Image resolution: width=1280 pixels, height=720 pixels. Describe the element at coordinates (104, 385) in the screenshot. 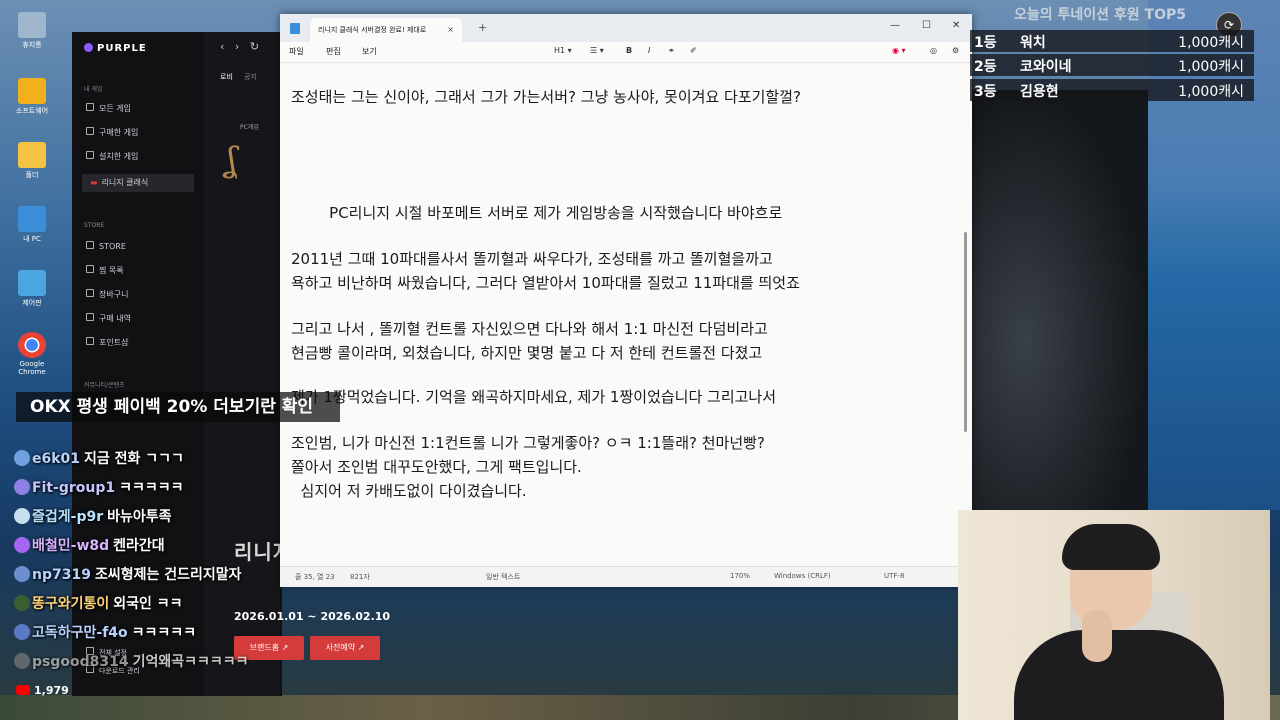

I see `section-label-community: 커뮤니티/콘텐츠` at that location.